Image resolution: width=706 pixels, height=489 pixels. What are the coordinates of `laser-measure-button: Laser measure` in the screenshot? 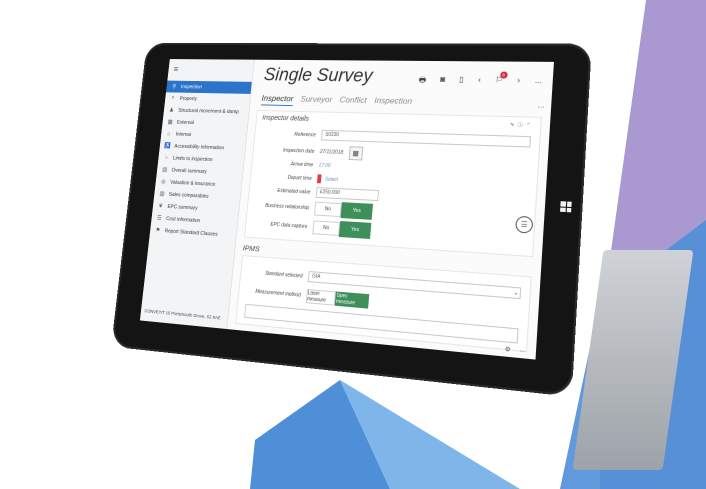 It's located at (320, 297).